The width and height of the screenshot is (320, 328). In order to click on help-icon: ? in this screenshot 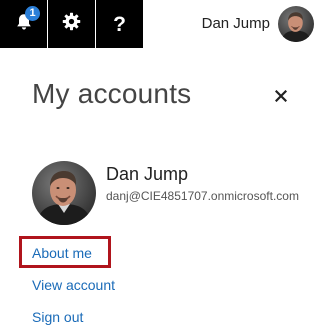, I will do `click(119, 24)`.